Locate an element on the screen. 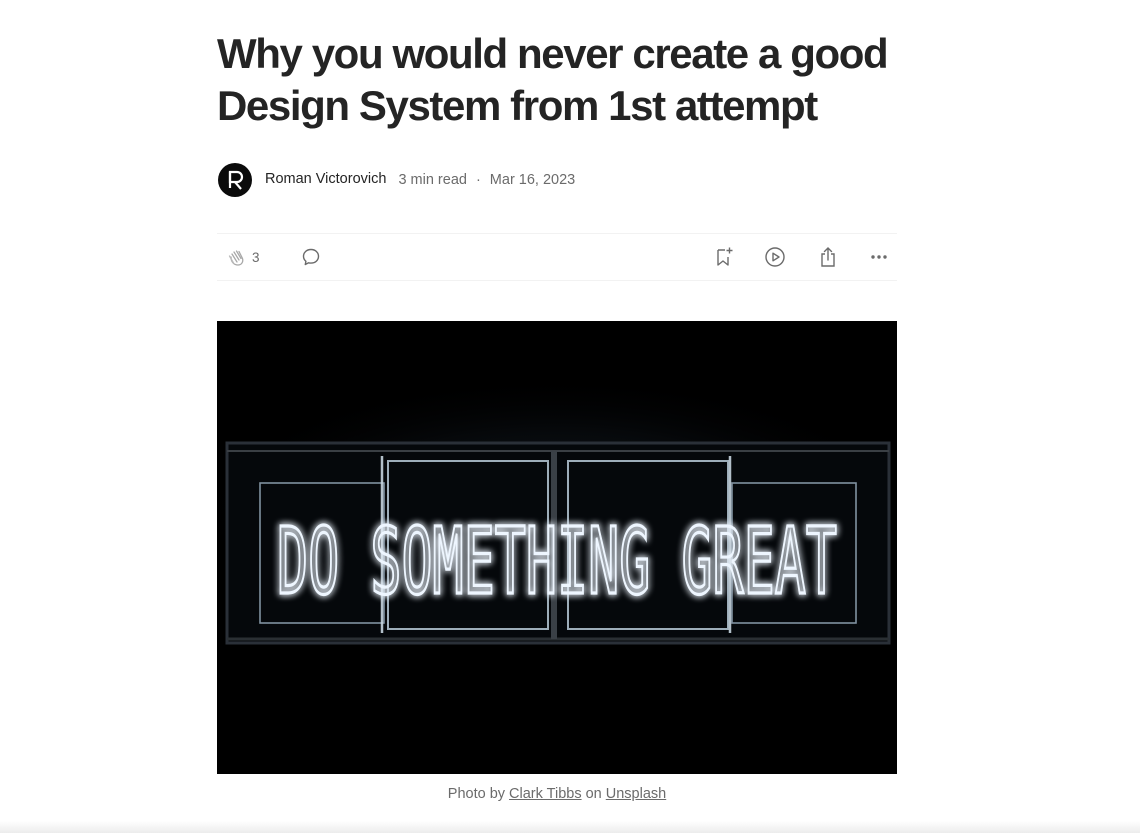 This screenshot has height=833, width=1140. more-icon is located at coordinates (879, 257).